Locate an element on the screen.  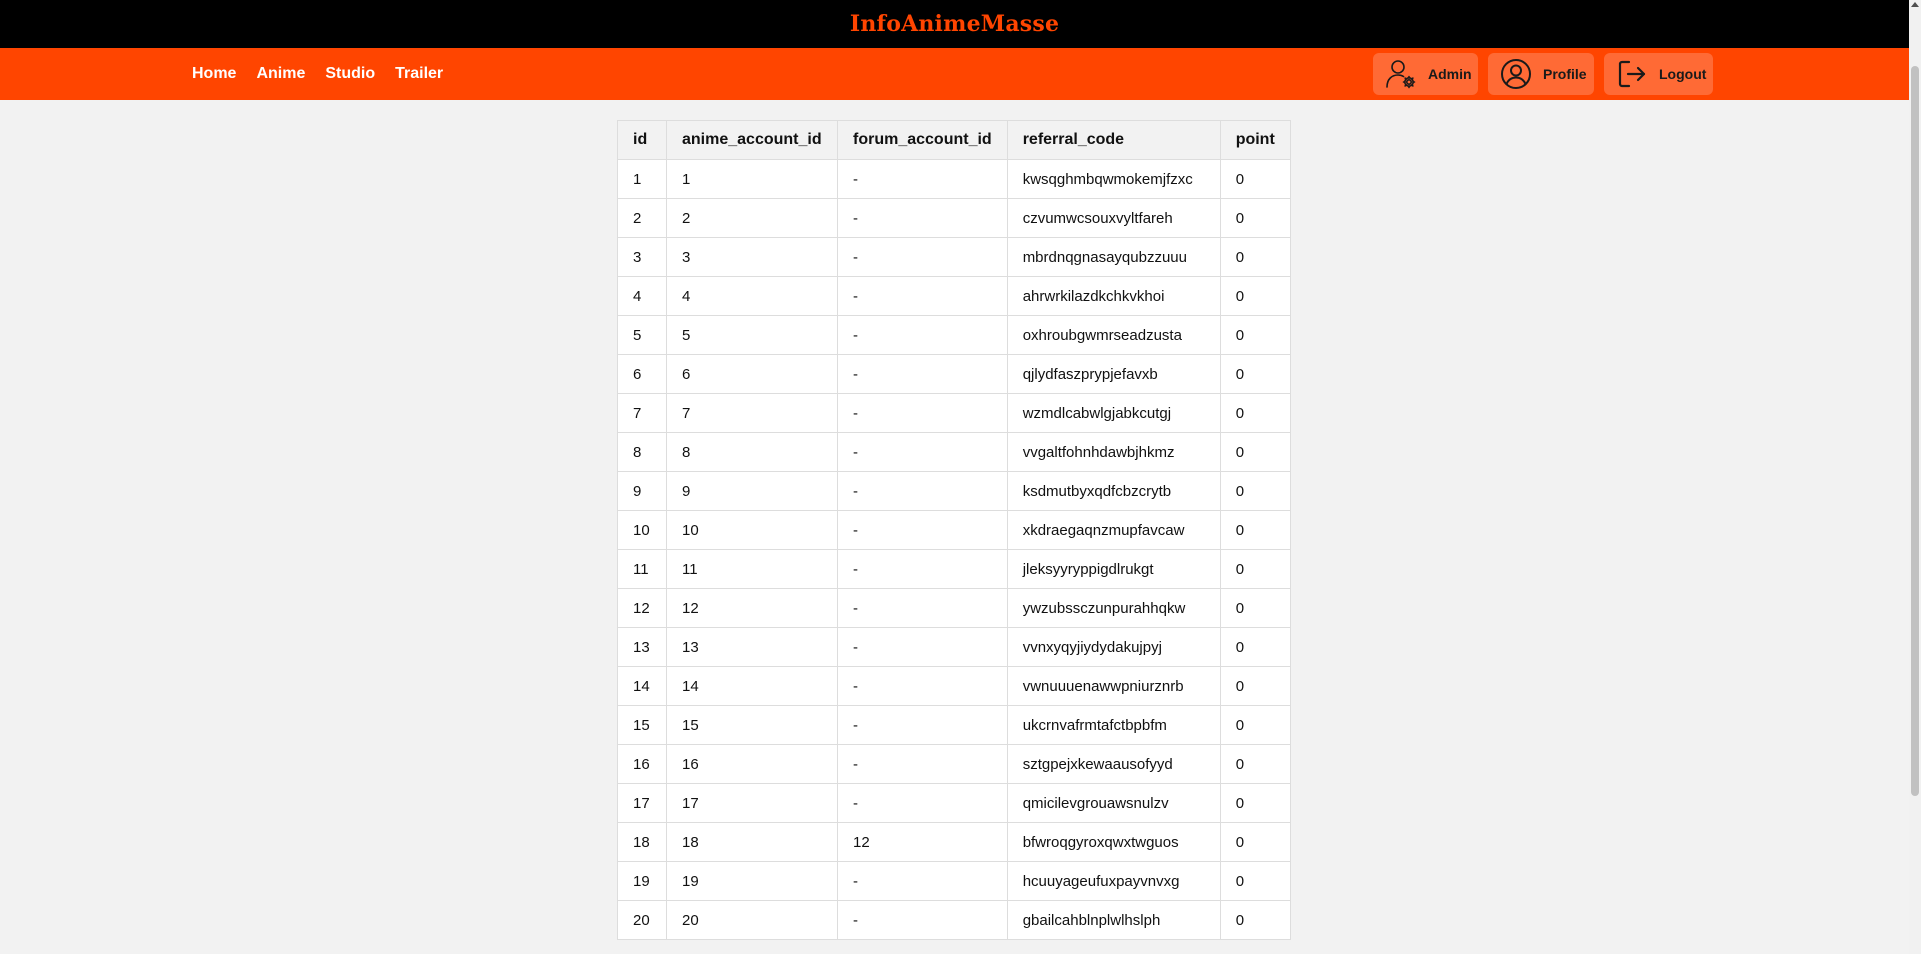
title-bar: InfoAnimeMasse is located at coordinates (954, 24).